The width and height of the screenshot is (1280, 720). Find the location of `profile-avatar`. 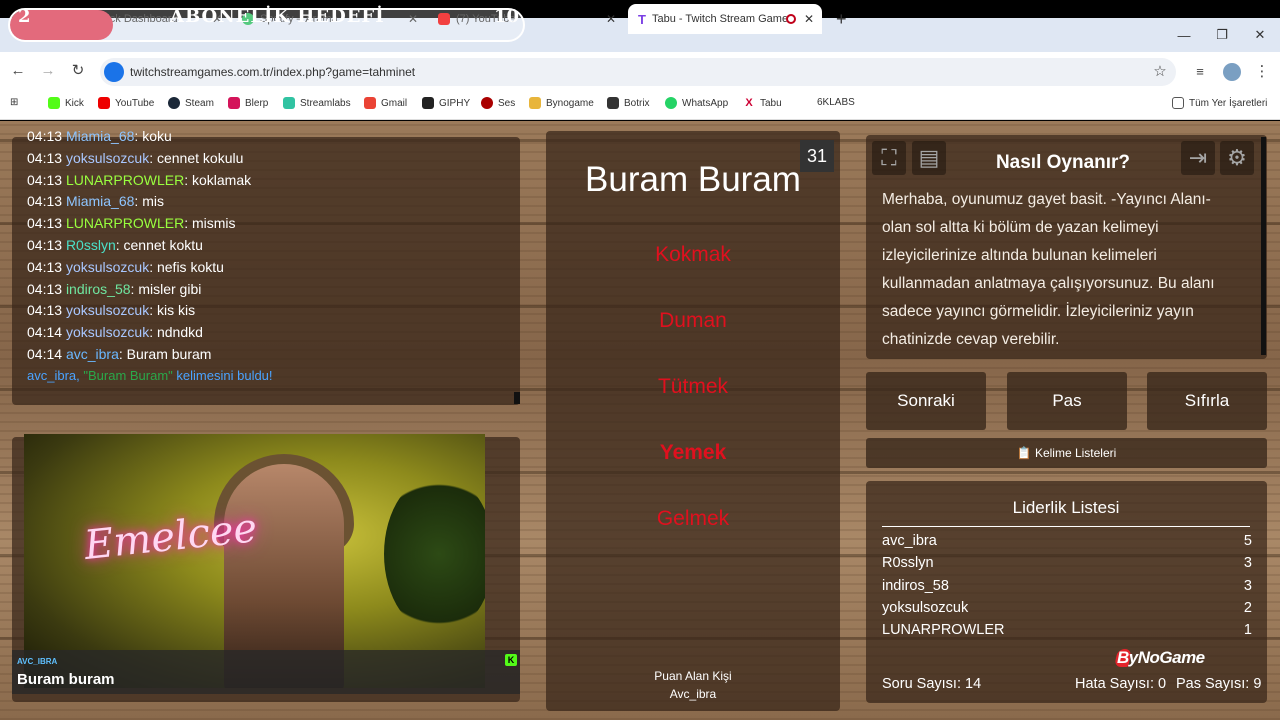

profile-avatar is located at coordinates (1232, 72).